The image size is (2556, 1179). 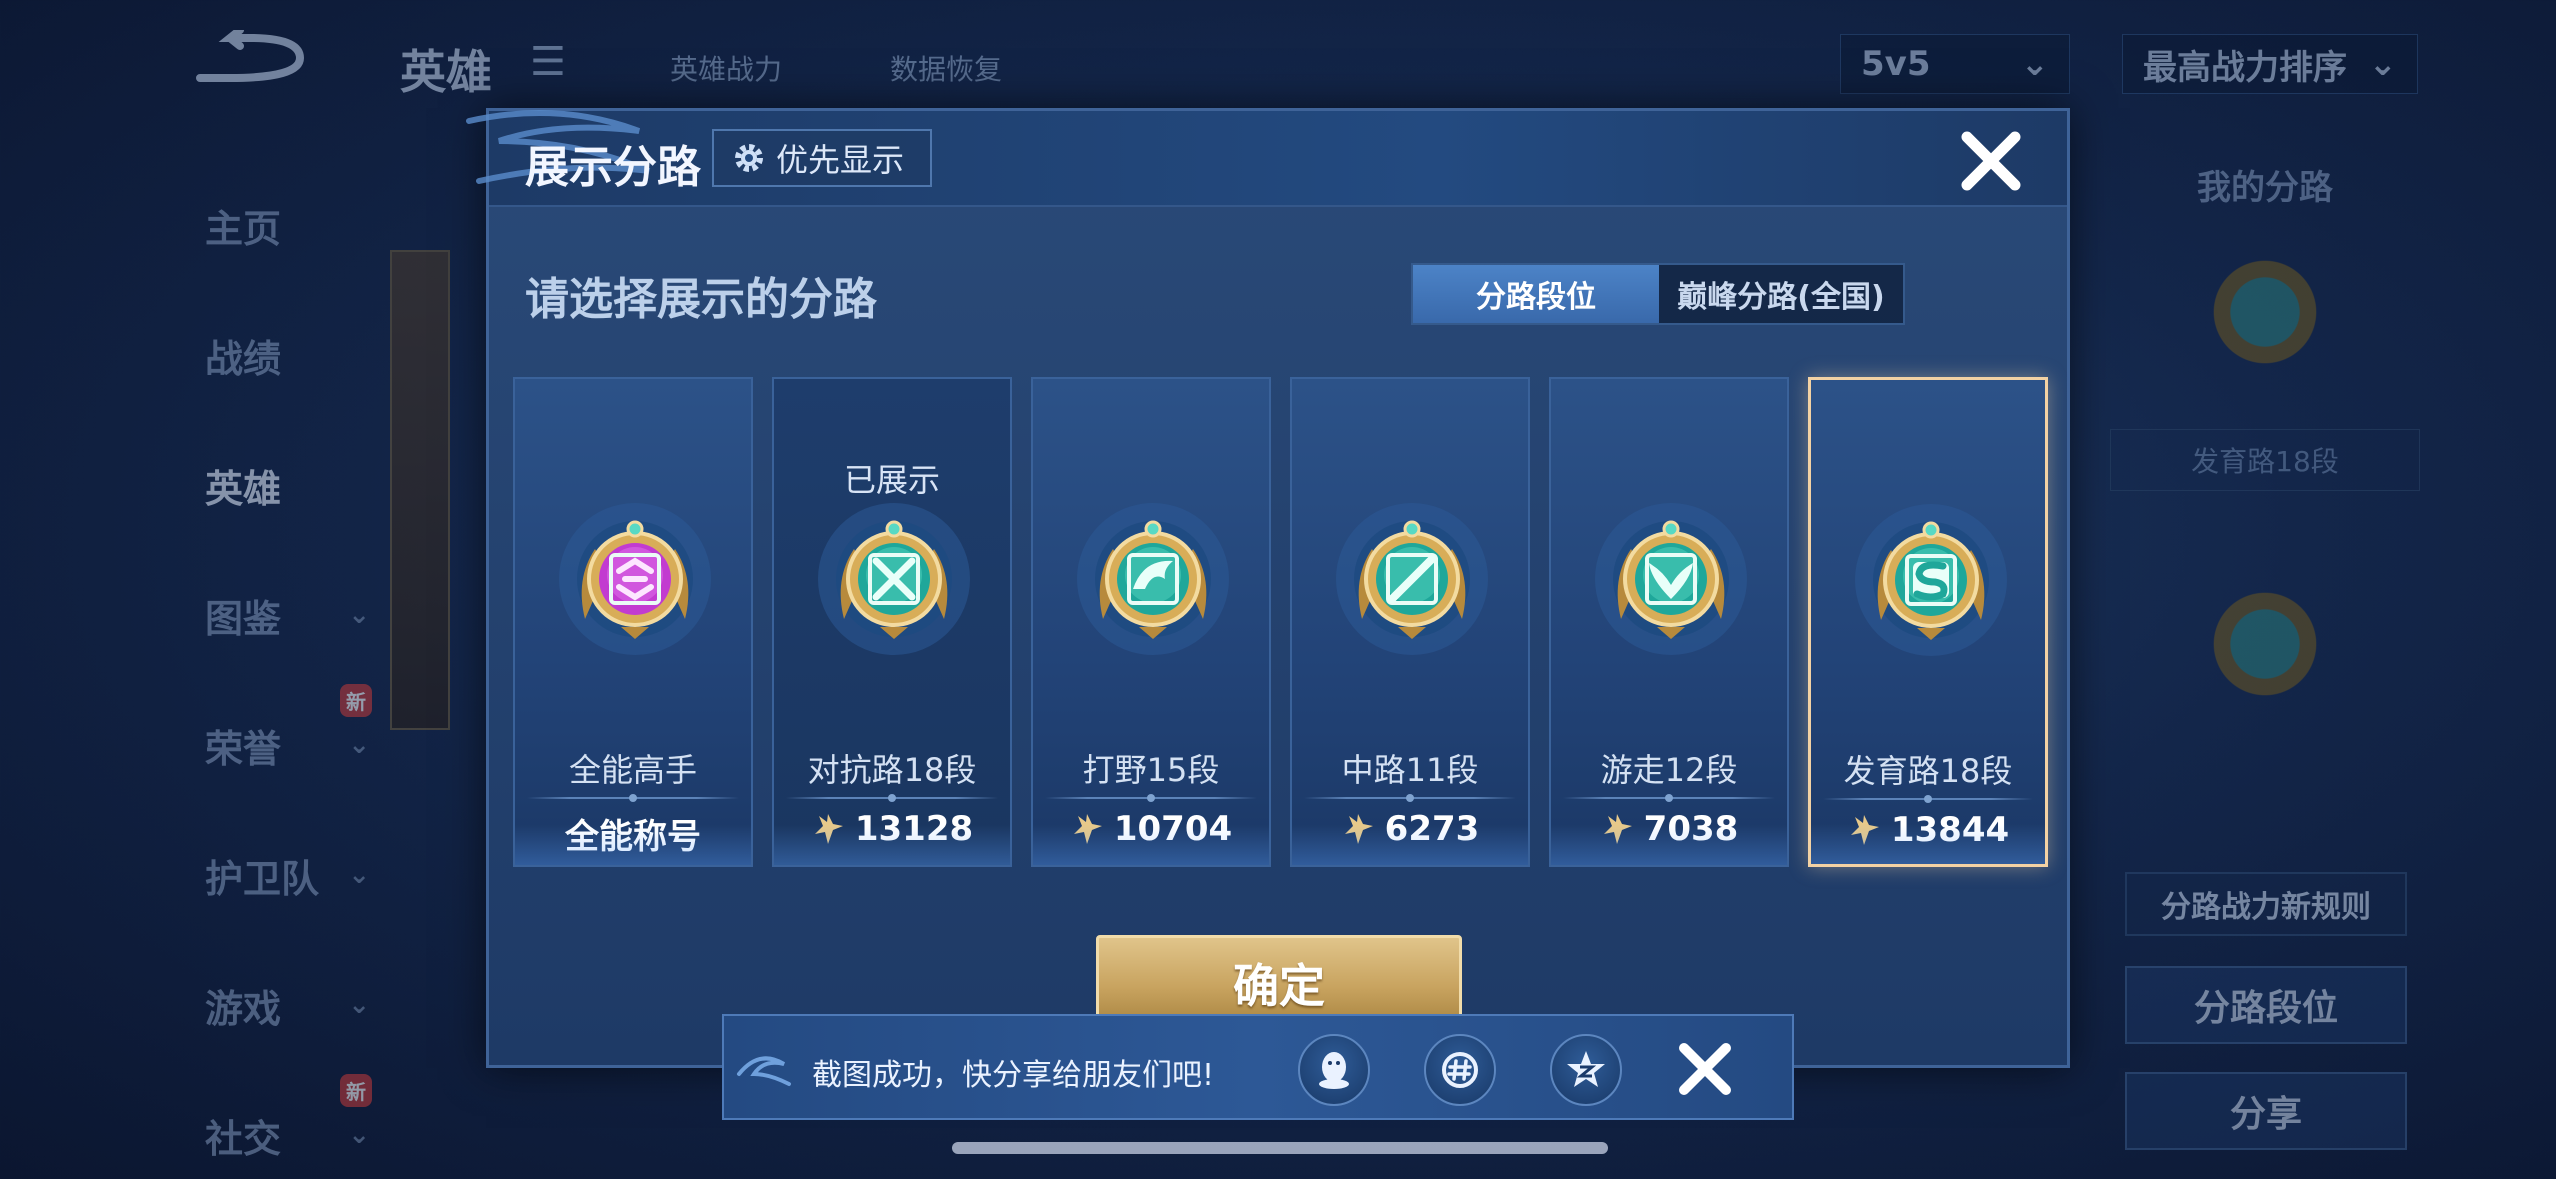 I want to click on sort-dropdown: 最高战力排序 ⌄, so click(x=2270, y=64).